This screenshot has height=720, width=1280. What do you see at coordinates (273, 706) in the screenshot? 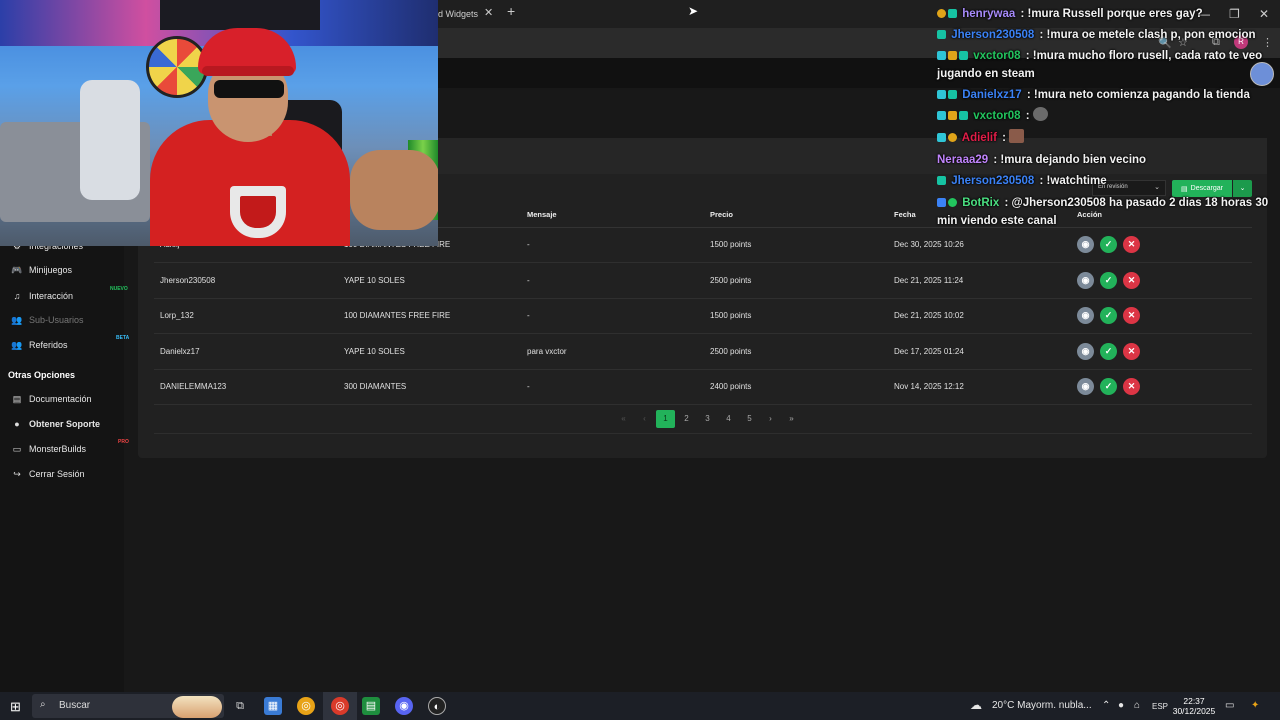
I see `store-icon: ▦` at bounding box center [273, 706].